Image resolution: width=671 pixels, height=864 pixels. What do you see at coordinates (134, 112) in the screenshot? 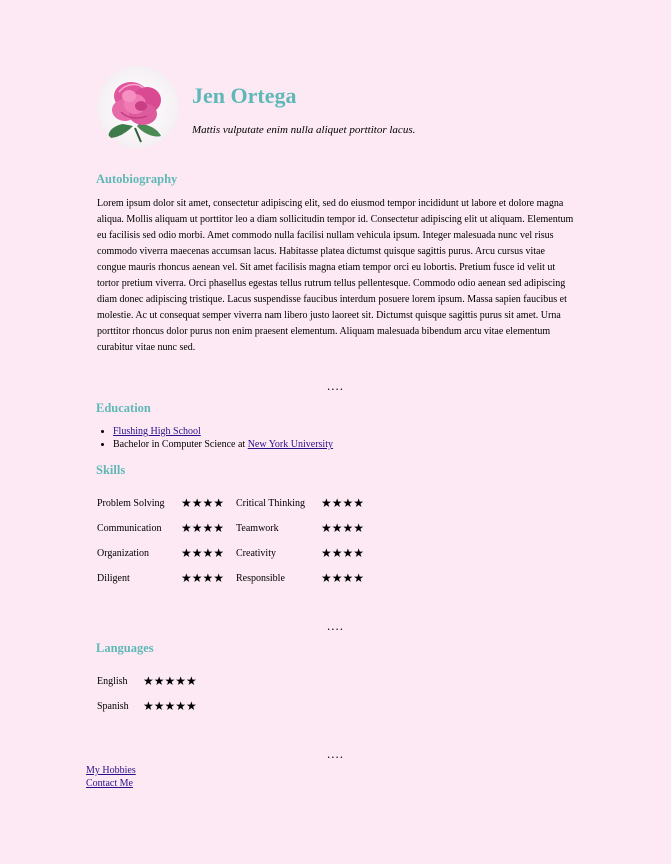
I see `peony-flower-image` at bounding box center [134, 112].